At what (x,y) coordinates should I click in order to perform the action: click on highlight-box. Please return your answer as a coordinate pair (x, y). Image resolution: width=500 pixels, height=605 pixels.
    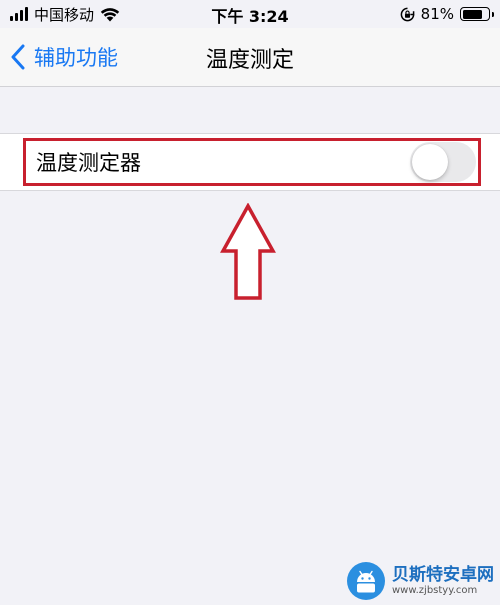
    Looking at the image, I should click on (252, 162).